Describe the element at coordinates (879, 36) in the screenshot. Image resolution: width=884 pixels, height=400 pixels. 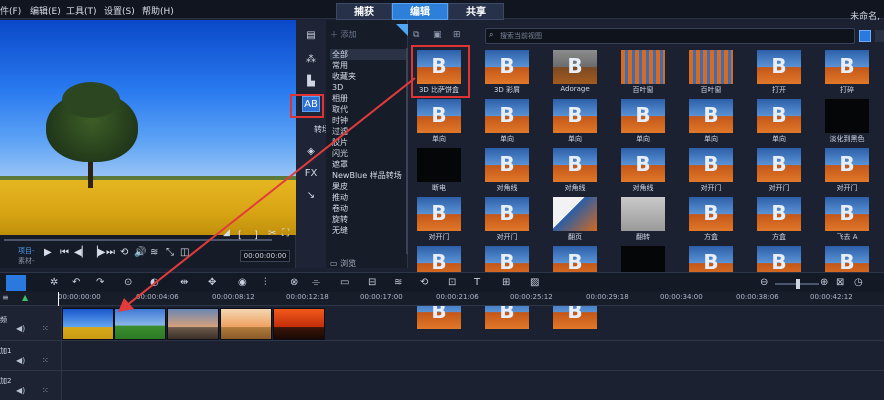
I see `list-view-button` at that location.